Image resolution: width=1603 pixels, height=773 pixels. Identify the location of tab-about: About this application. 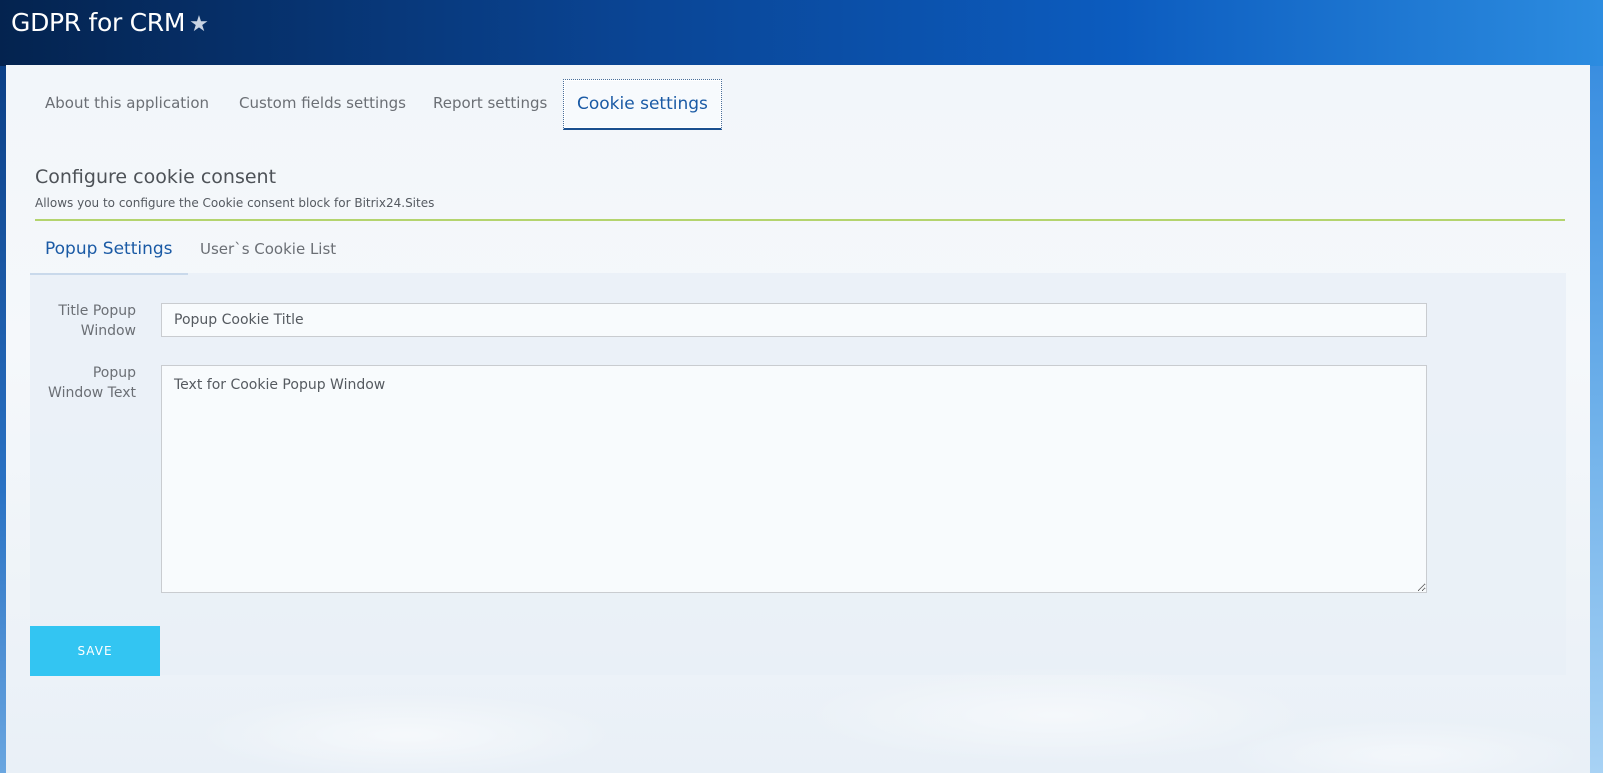
(127, 103).